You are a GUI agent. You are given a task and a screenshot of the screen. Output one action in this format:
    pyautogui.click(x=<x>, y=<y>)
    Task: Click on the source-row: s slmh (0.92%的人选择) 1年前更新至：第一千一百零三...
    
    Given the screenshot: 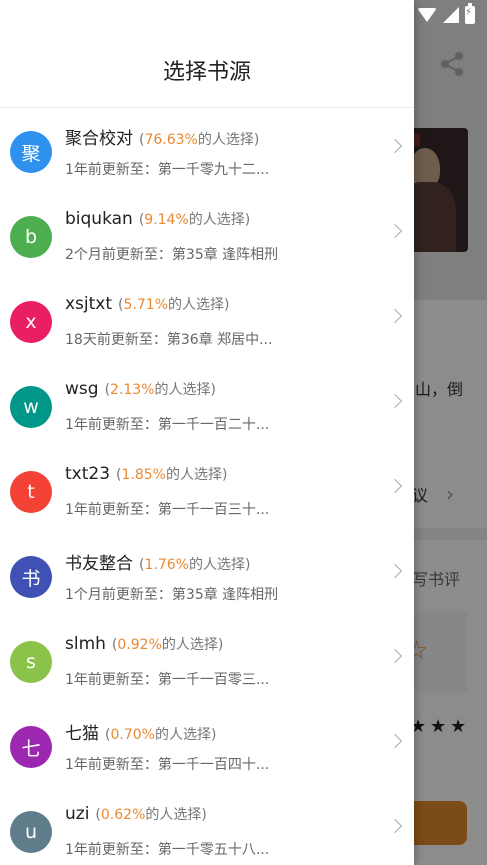 What is the action you would take?
    pyautogui.click(x=207, y=661)
    